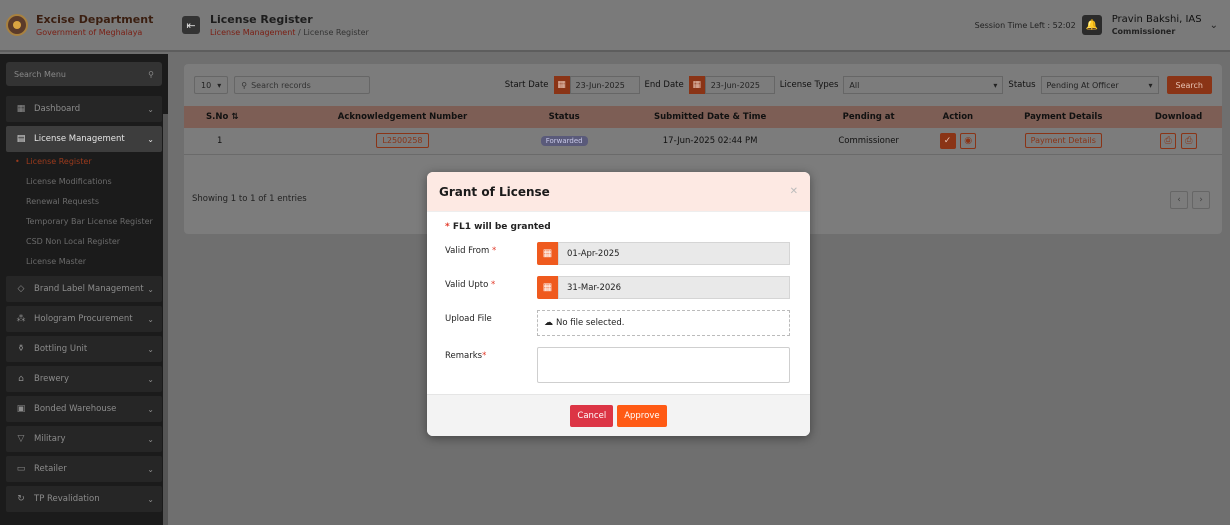 This screenshot has height=525, width=1230. Describe the element at coordinates (84, 469) in the screenshot. I see `sidebar-item-retailer: ▭ Retailer ⌄` at that location.